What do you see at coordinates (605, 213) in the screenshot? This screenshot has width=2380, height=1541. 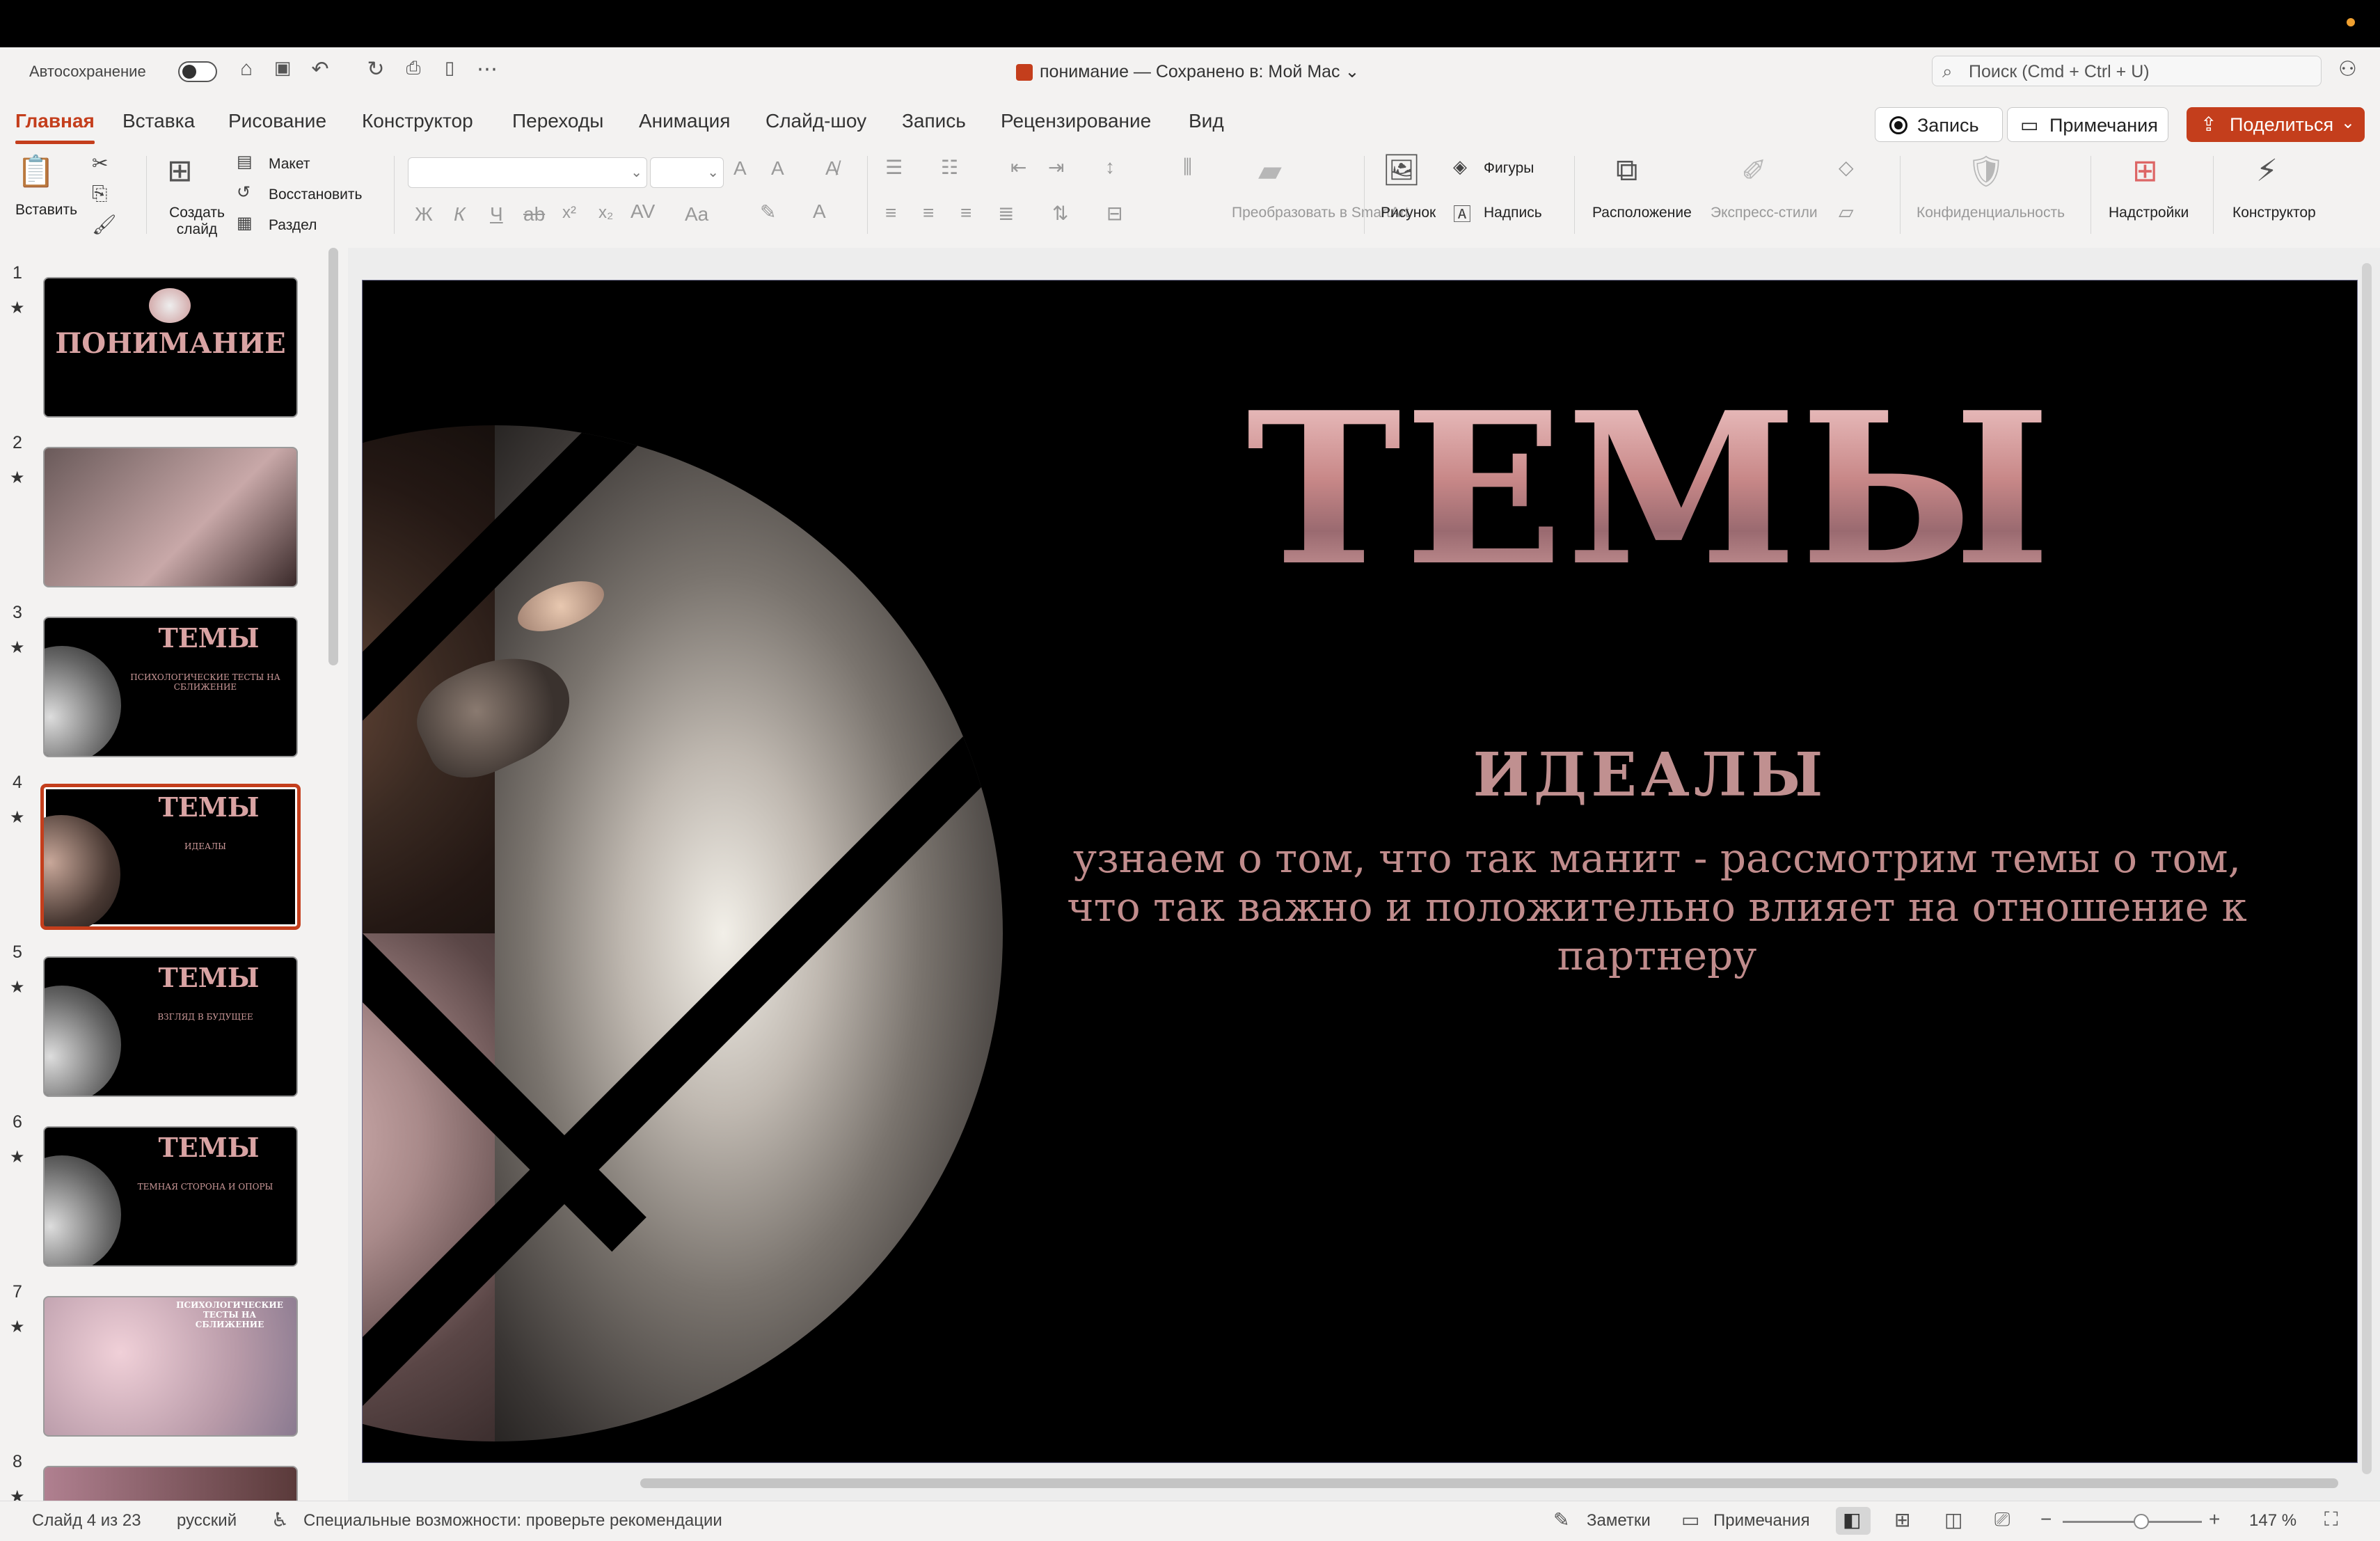 I see `subscript-button: x₂` at bounding box center [605, 213].